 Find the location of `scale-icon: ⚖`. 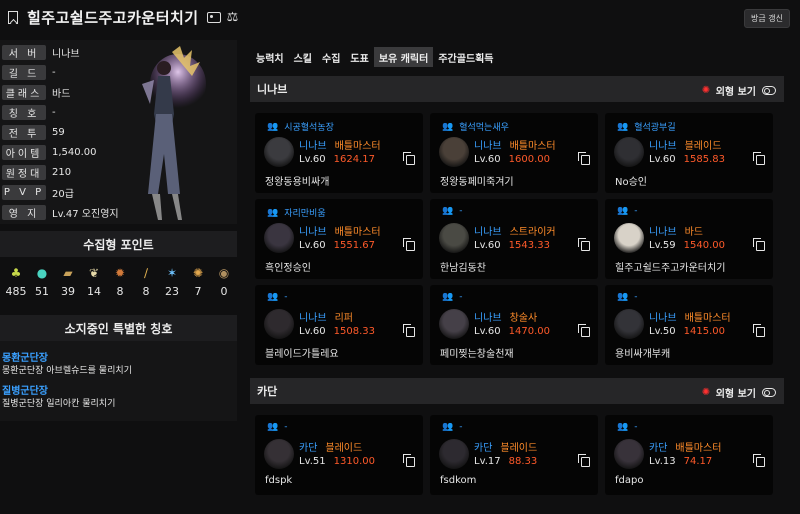

scale-icon: ⚖ is located at coordinates (233, 17).